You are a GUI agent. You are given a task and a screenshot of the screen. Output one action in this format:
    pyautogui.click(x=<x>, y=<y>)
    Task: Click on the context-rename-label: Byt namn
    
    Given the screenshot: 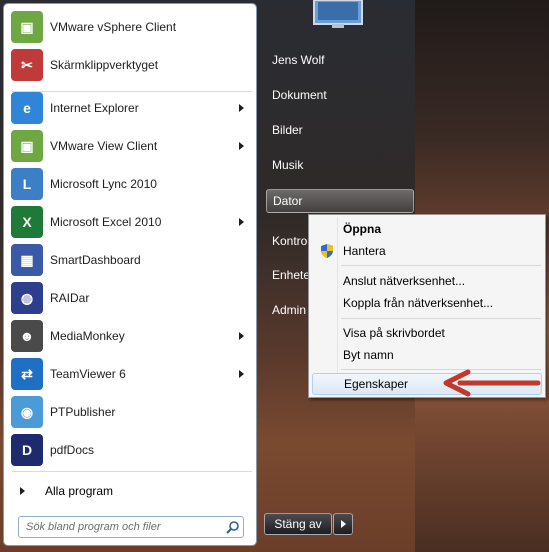 What is the action you would take?
    pyautogui.click(x=368, y=355)
    